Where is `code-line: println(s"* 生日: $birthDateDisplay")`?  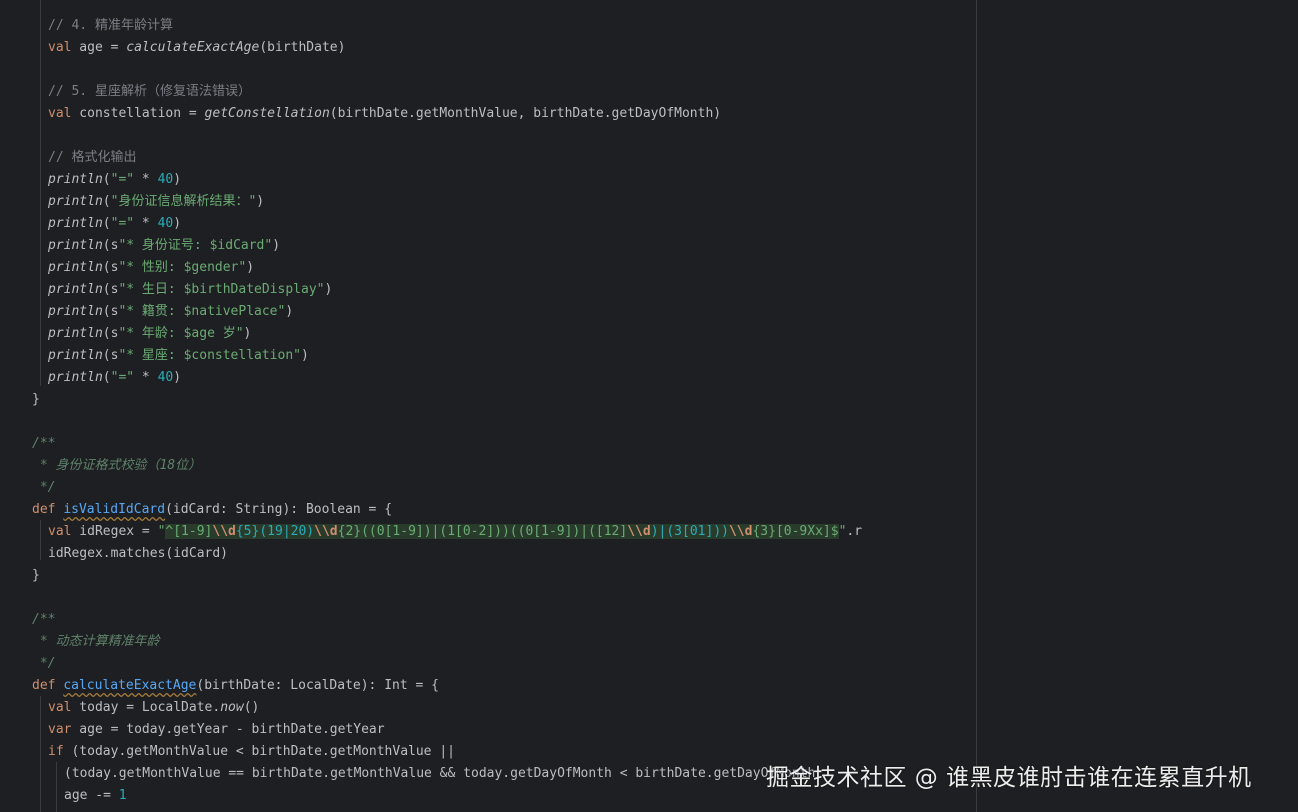 code-line: println(s"* 生日: $birthDateDisplay") is located at coordinates (190, 290).